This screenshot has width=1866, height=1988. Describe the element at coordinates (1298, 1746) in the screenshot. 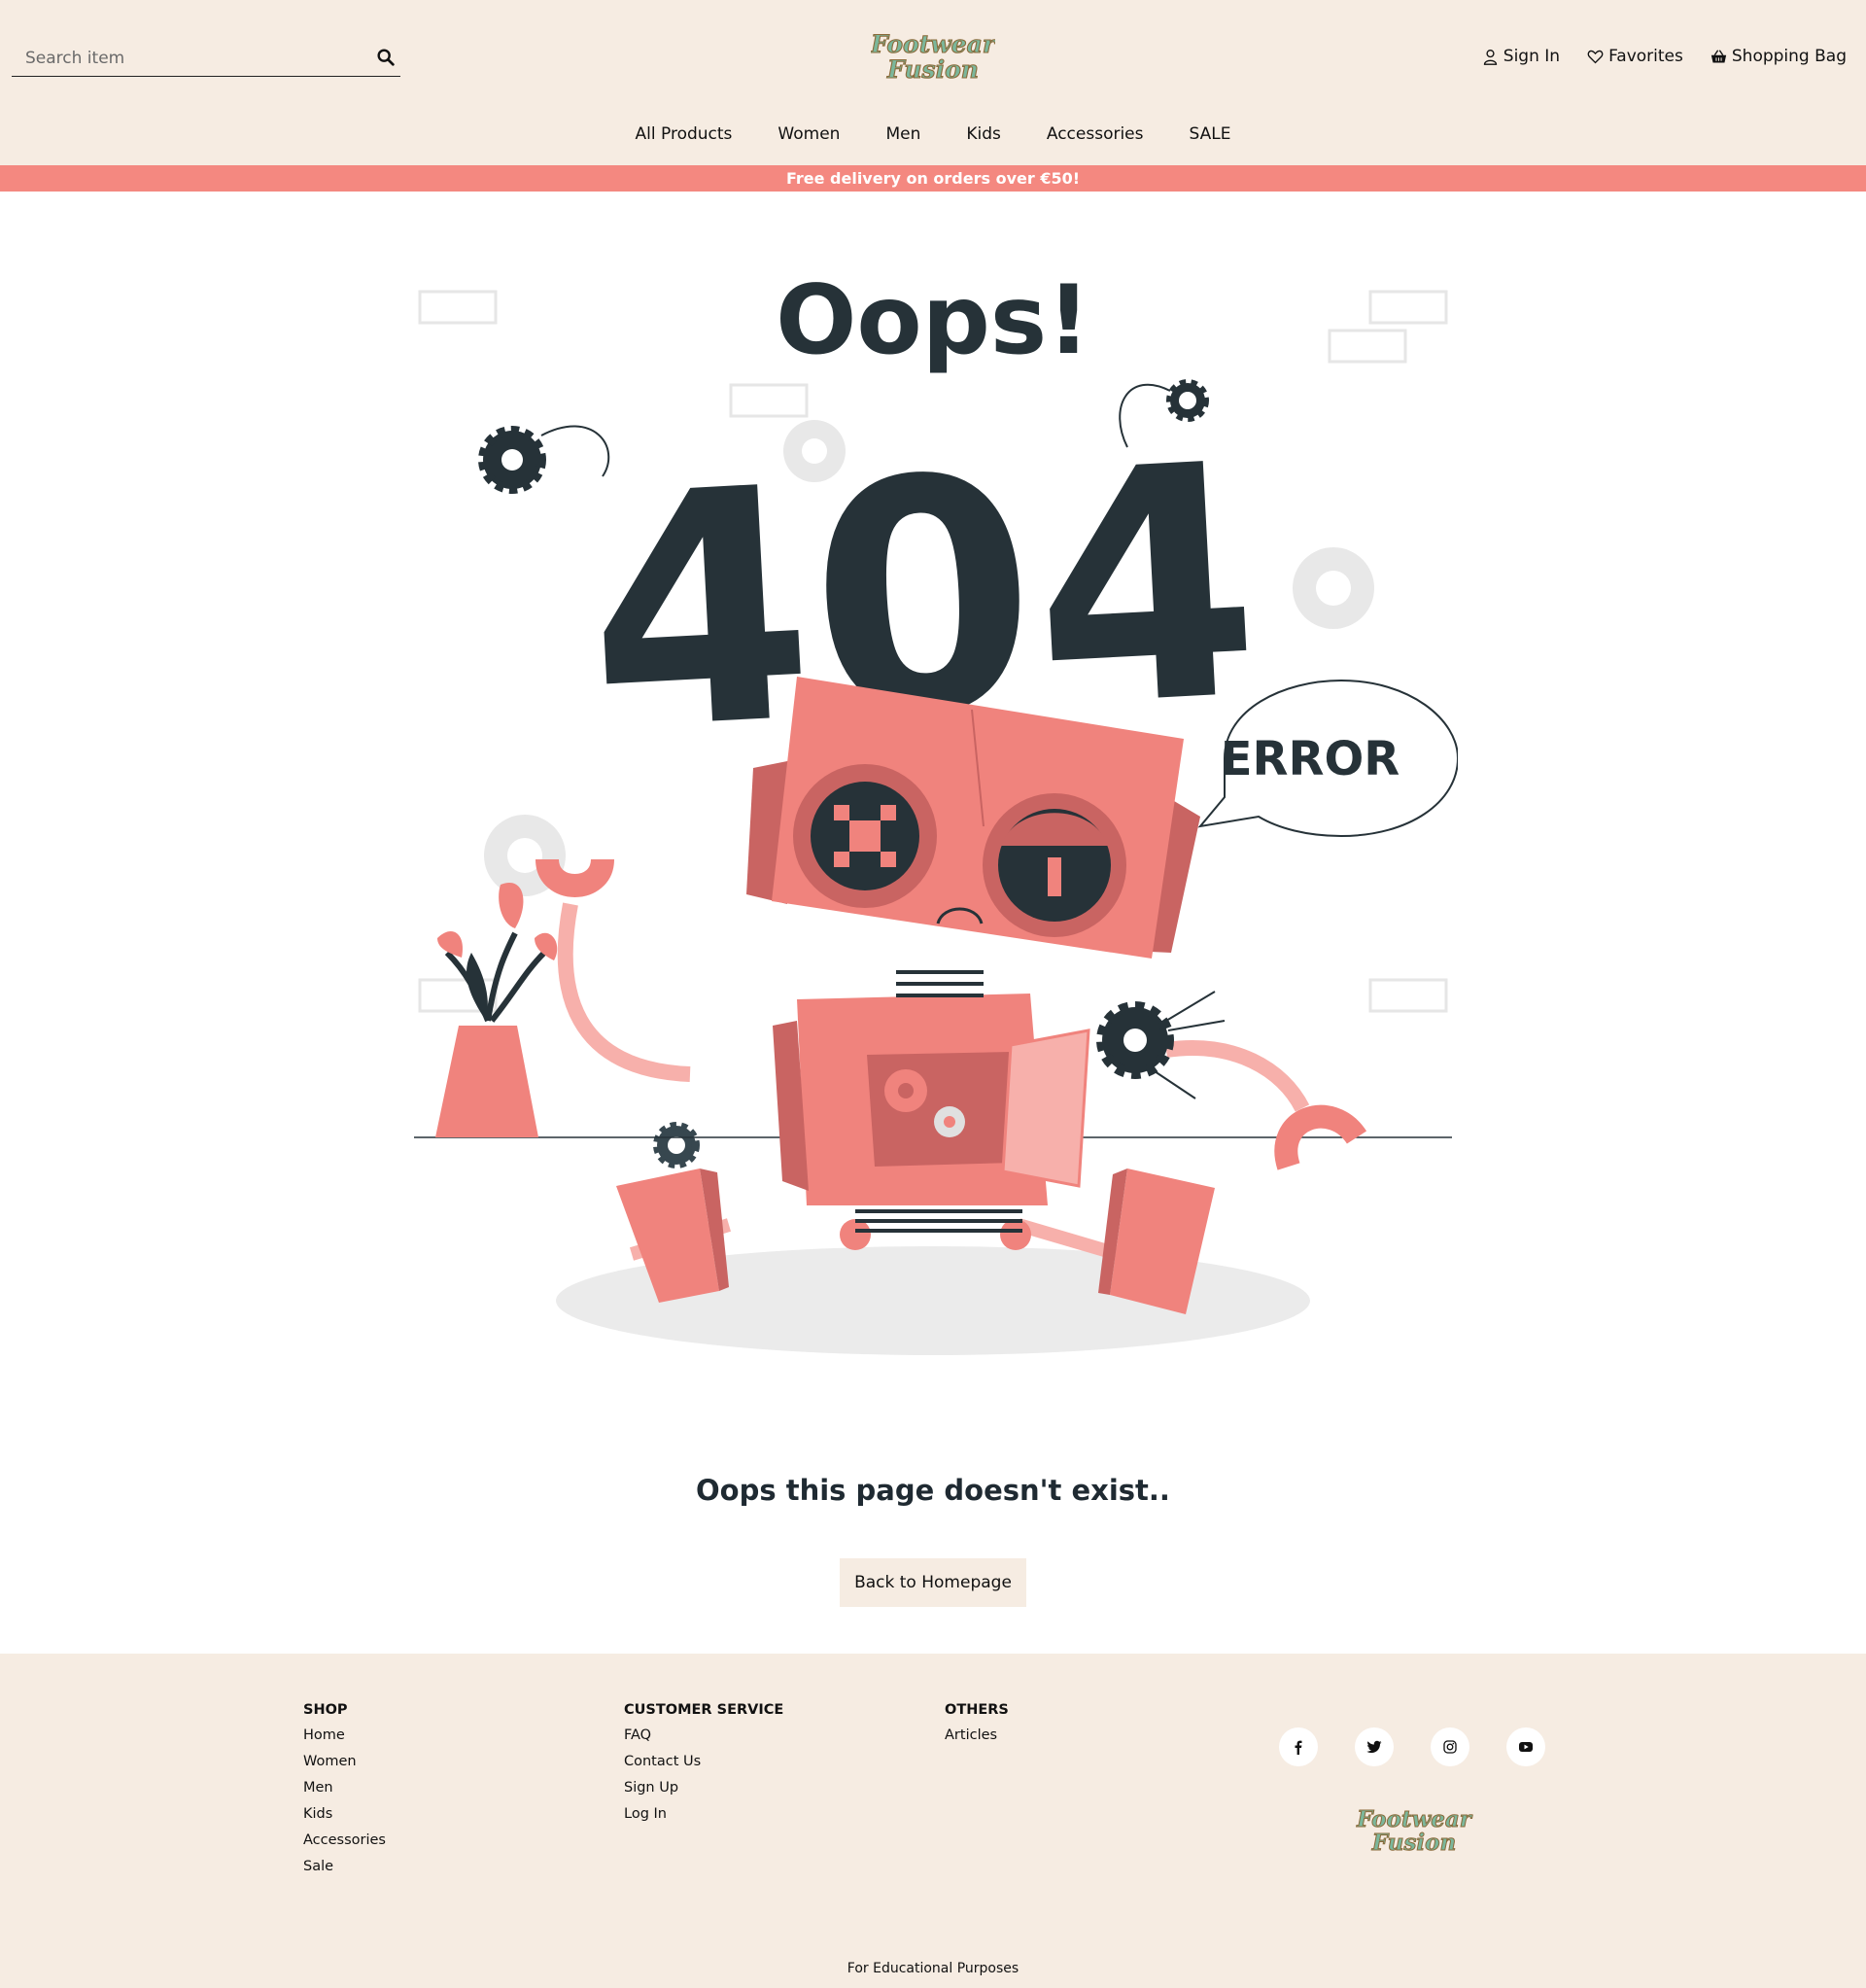

I see `facebook-icon` at that location.